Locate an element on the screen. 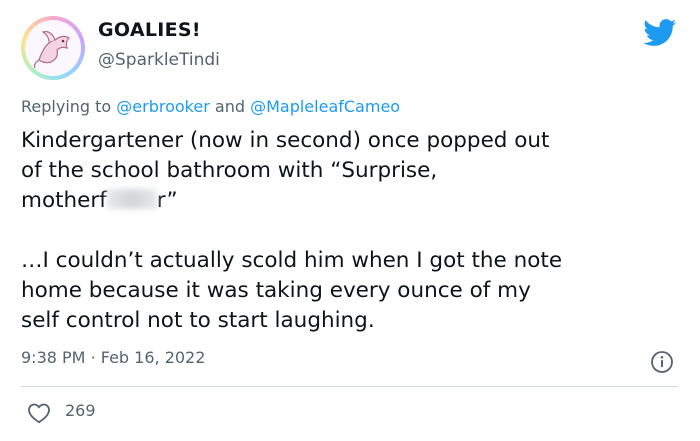 Image resolution: width=700 pixels, height=441 pixels. like-count: 269 is located at coordinates (80, 410).